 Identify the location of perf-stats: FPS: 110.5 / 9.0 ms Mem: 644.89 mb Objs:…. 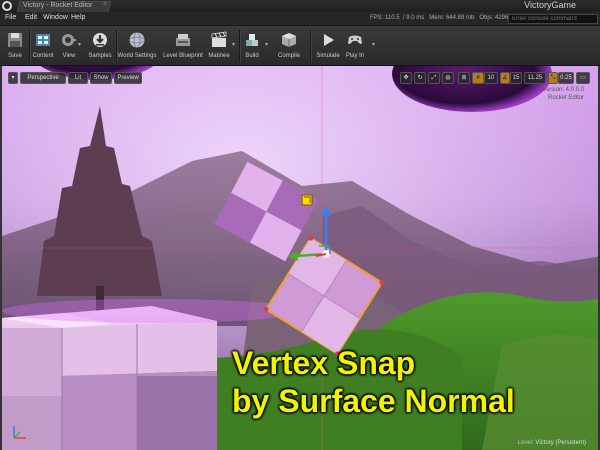
(441, 18).